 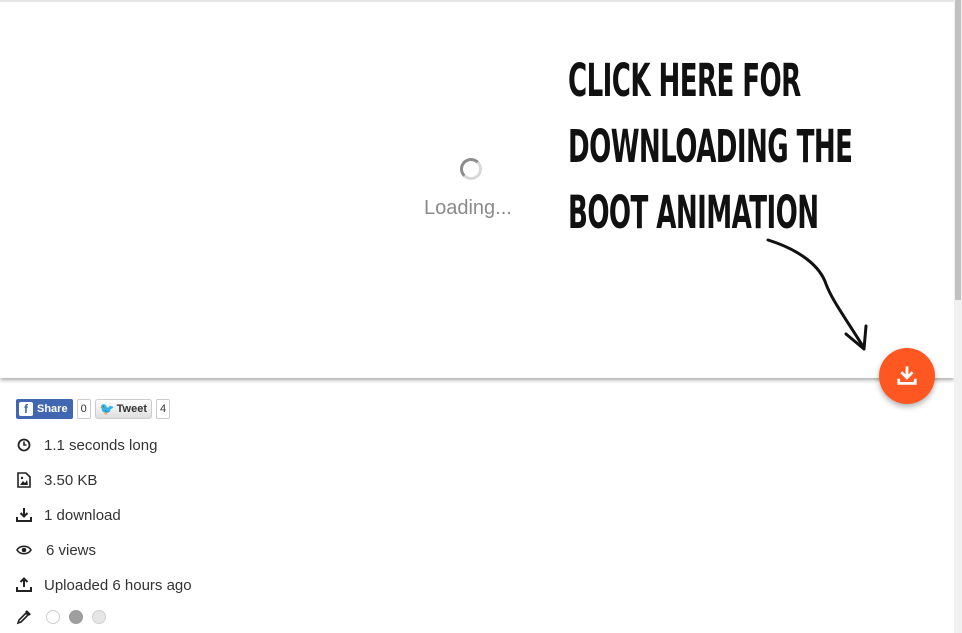 I want to click on duration-text: 1.1 seconds long, so click(x=101, y=445).